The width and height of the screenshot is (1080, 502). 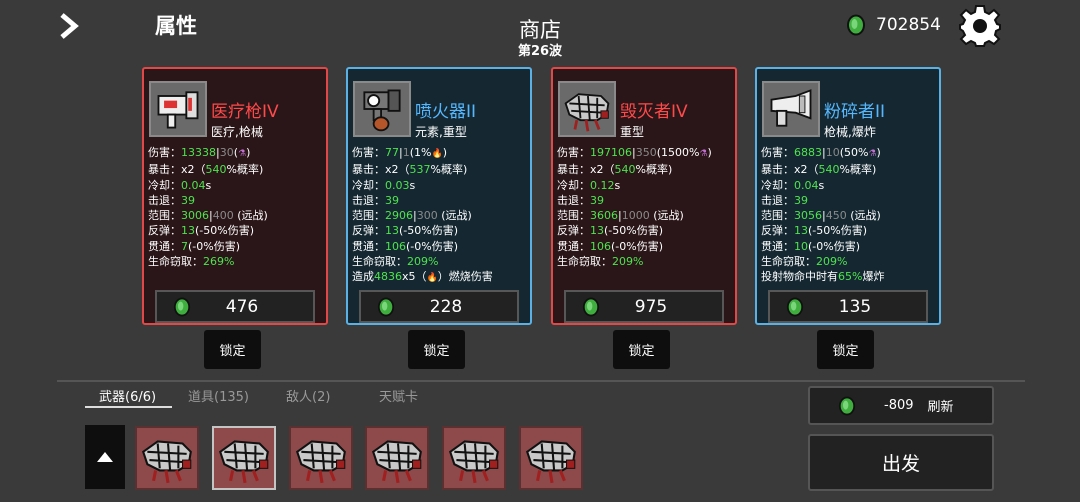 What do you see at coordinates (127, 395) in the screenshot?
I see `tab-weapons: 武器(6/6)` at bounding box center [127, 395].